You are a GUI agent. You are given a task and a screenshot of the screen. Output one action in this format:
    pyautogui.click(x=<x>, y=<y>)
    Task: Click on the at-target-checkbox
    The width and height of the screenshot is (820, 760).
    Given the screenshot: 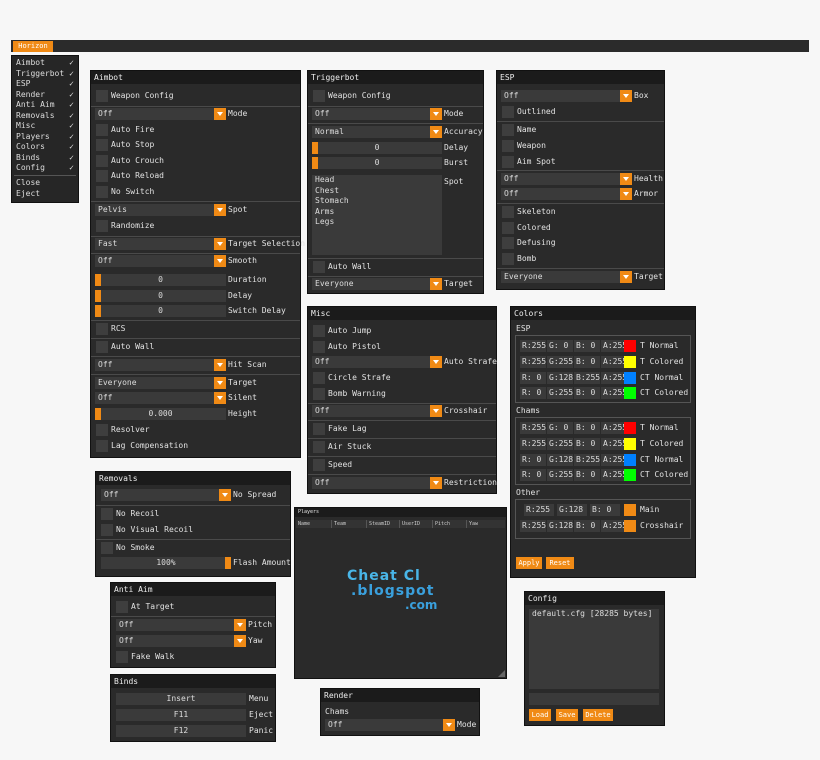 What is the action you would take?
    pyautogui.click(x=122, y=607)
    